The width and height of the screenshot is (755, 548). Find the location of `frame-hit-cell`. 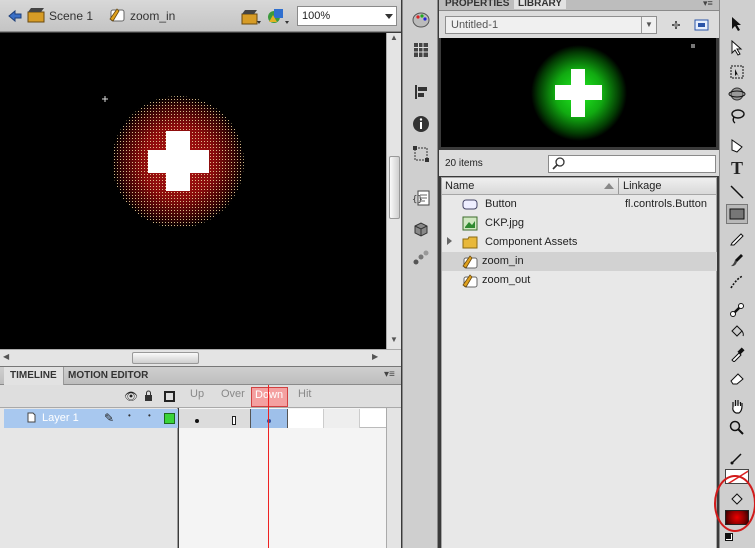

frame-hit-cell is located at coordinates (306, 418).